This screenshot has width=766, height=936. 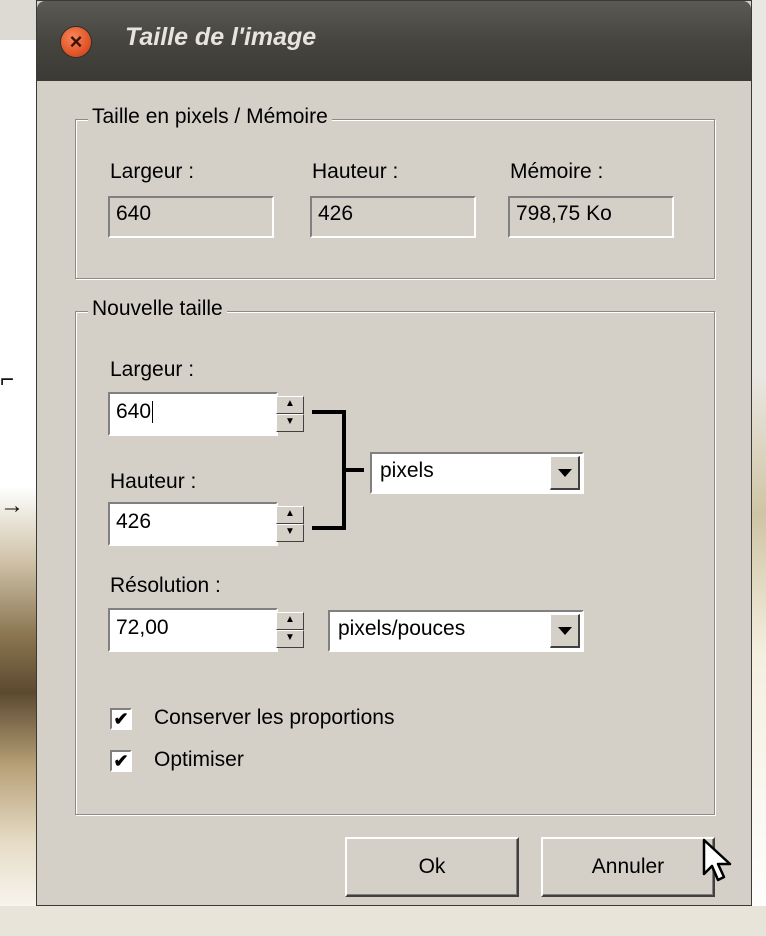 What do you see at coordinates (394, 41) in the screenshot?
I see `title-bar: × Taille de l'image` at bounding box center [394, 41].